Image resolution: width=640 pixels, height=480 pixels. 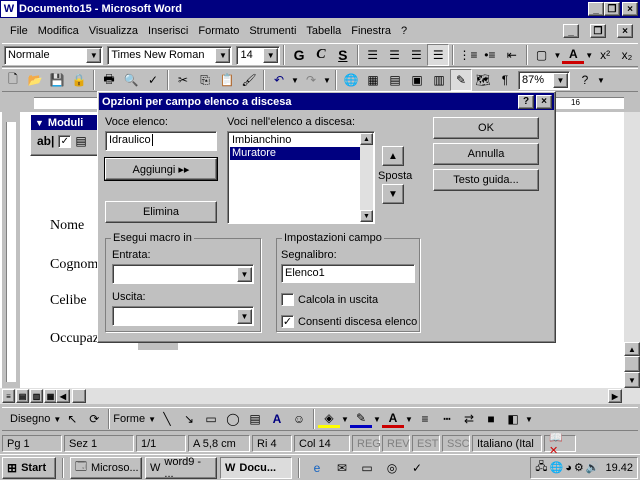 I want to click on app-title-bar: W Documento15 - Microsoft Word _ ❐ ×, so click(x=320, y=9).